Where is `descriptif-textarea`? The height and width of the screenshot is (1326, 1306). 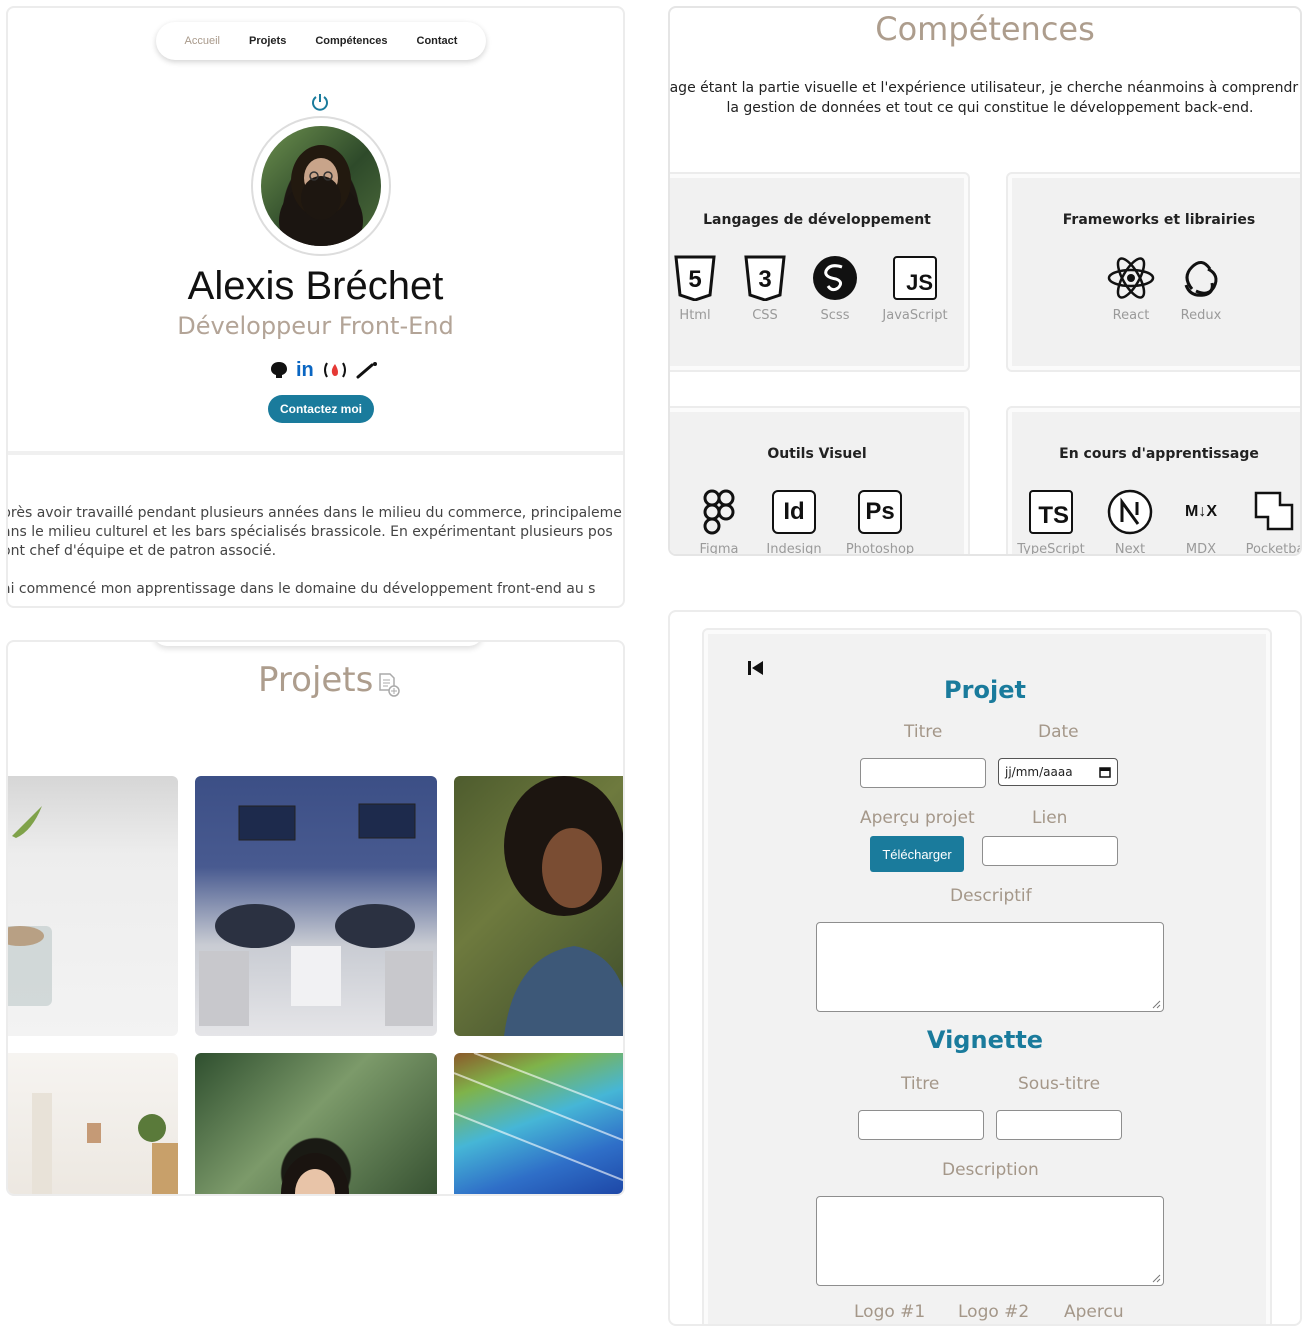 descriptif-textarea is located at coordinates (990, 967).